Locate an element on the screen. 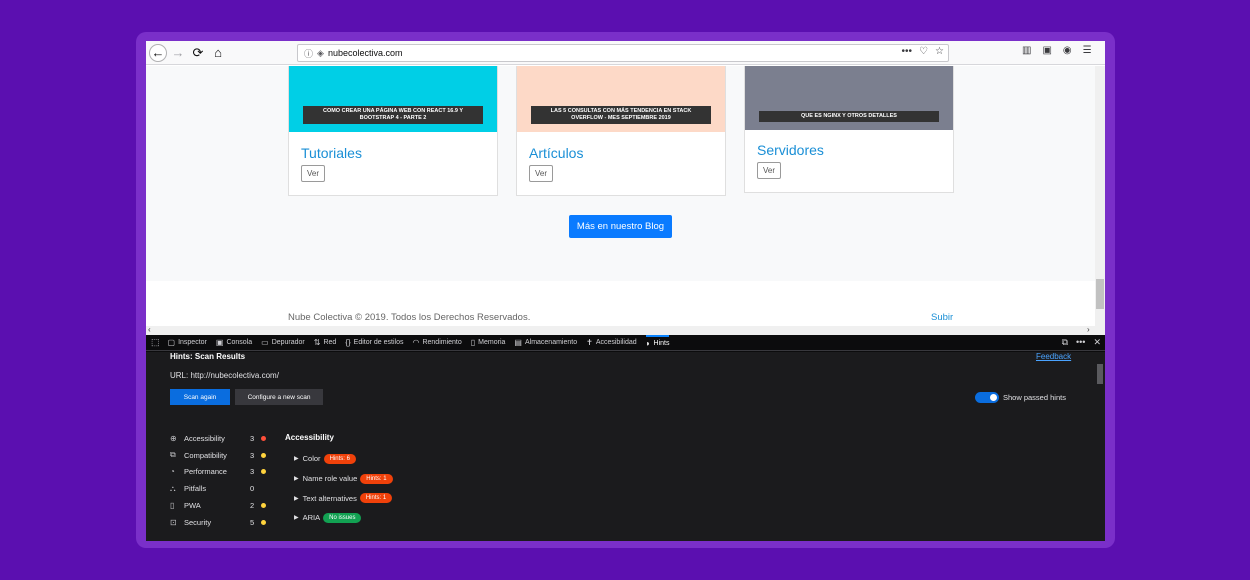 This screenshot has width=1250, height=580. tab-rendimiento: ◠ Rendimiento is located at coordinates (436, 343).